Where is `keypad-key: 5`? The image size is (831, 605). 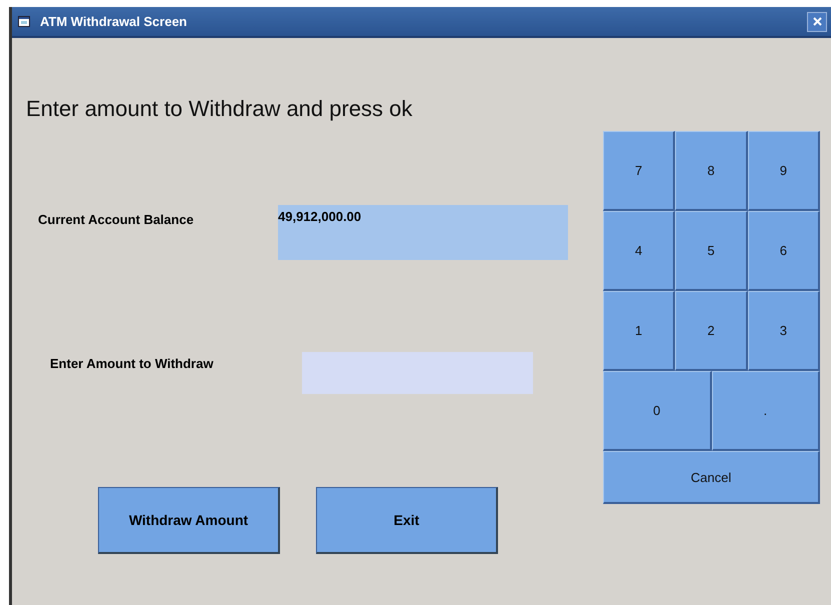 keypad-key: 5 is located at coordinates (711, 251).